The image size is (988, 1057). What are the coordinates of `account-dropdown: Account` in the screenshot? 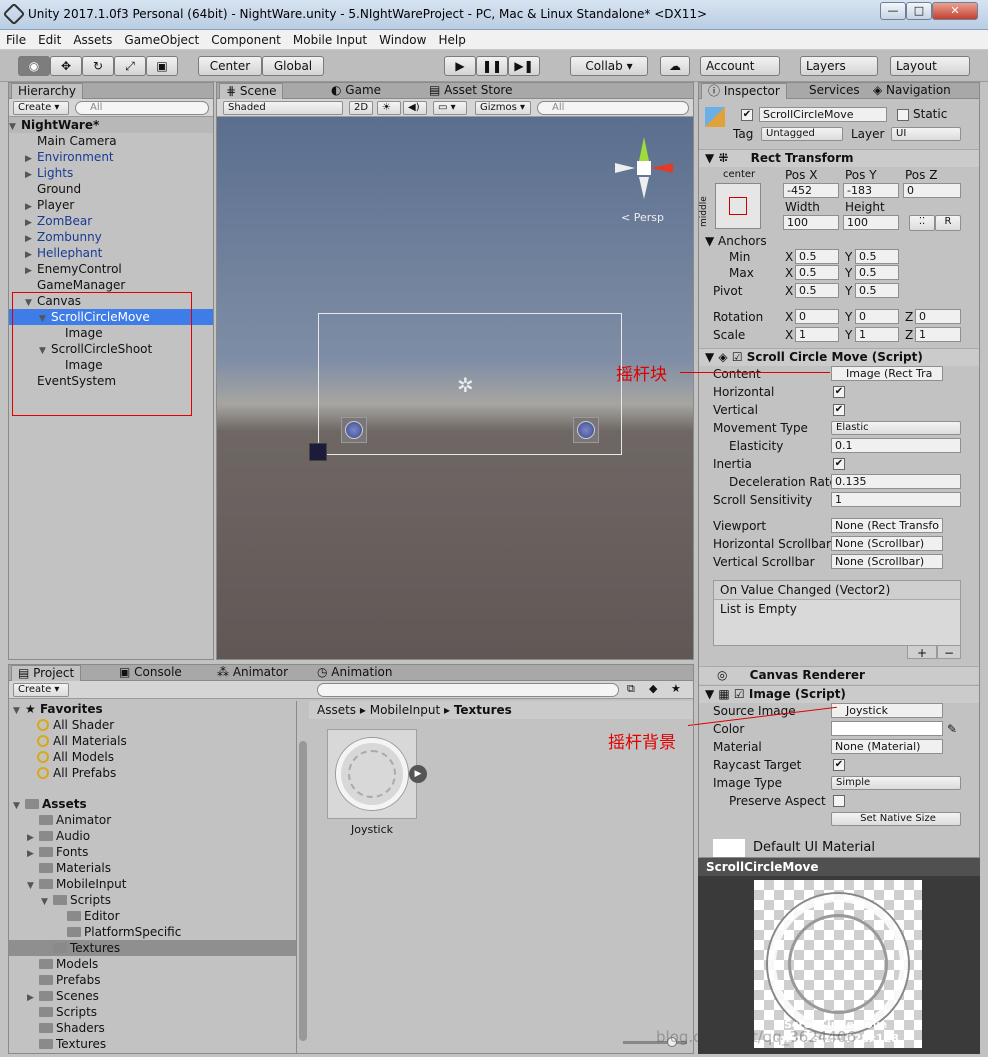 It's located at (740, 66).